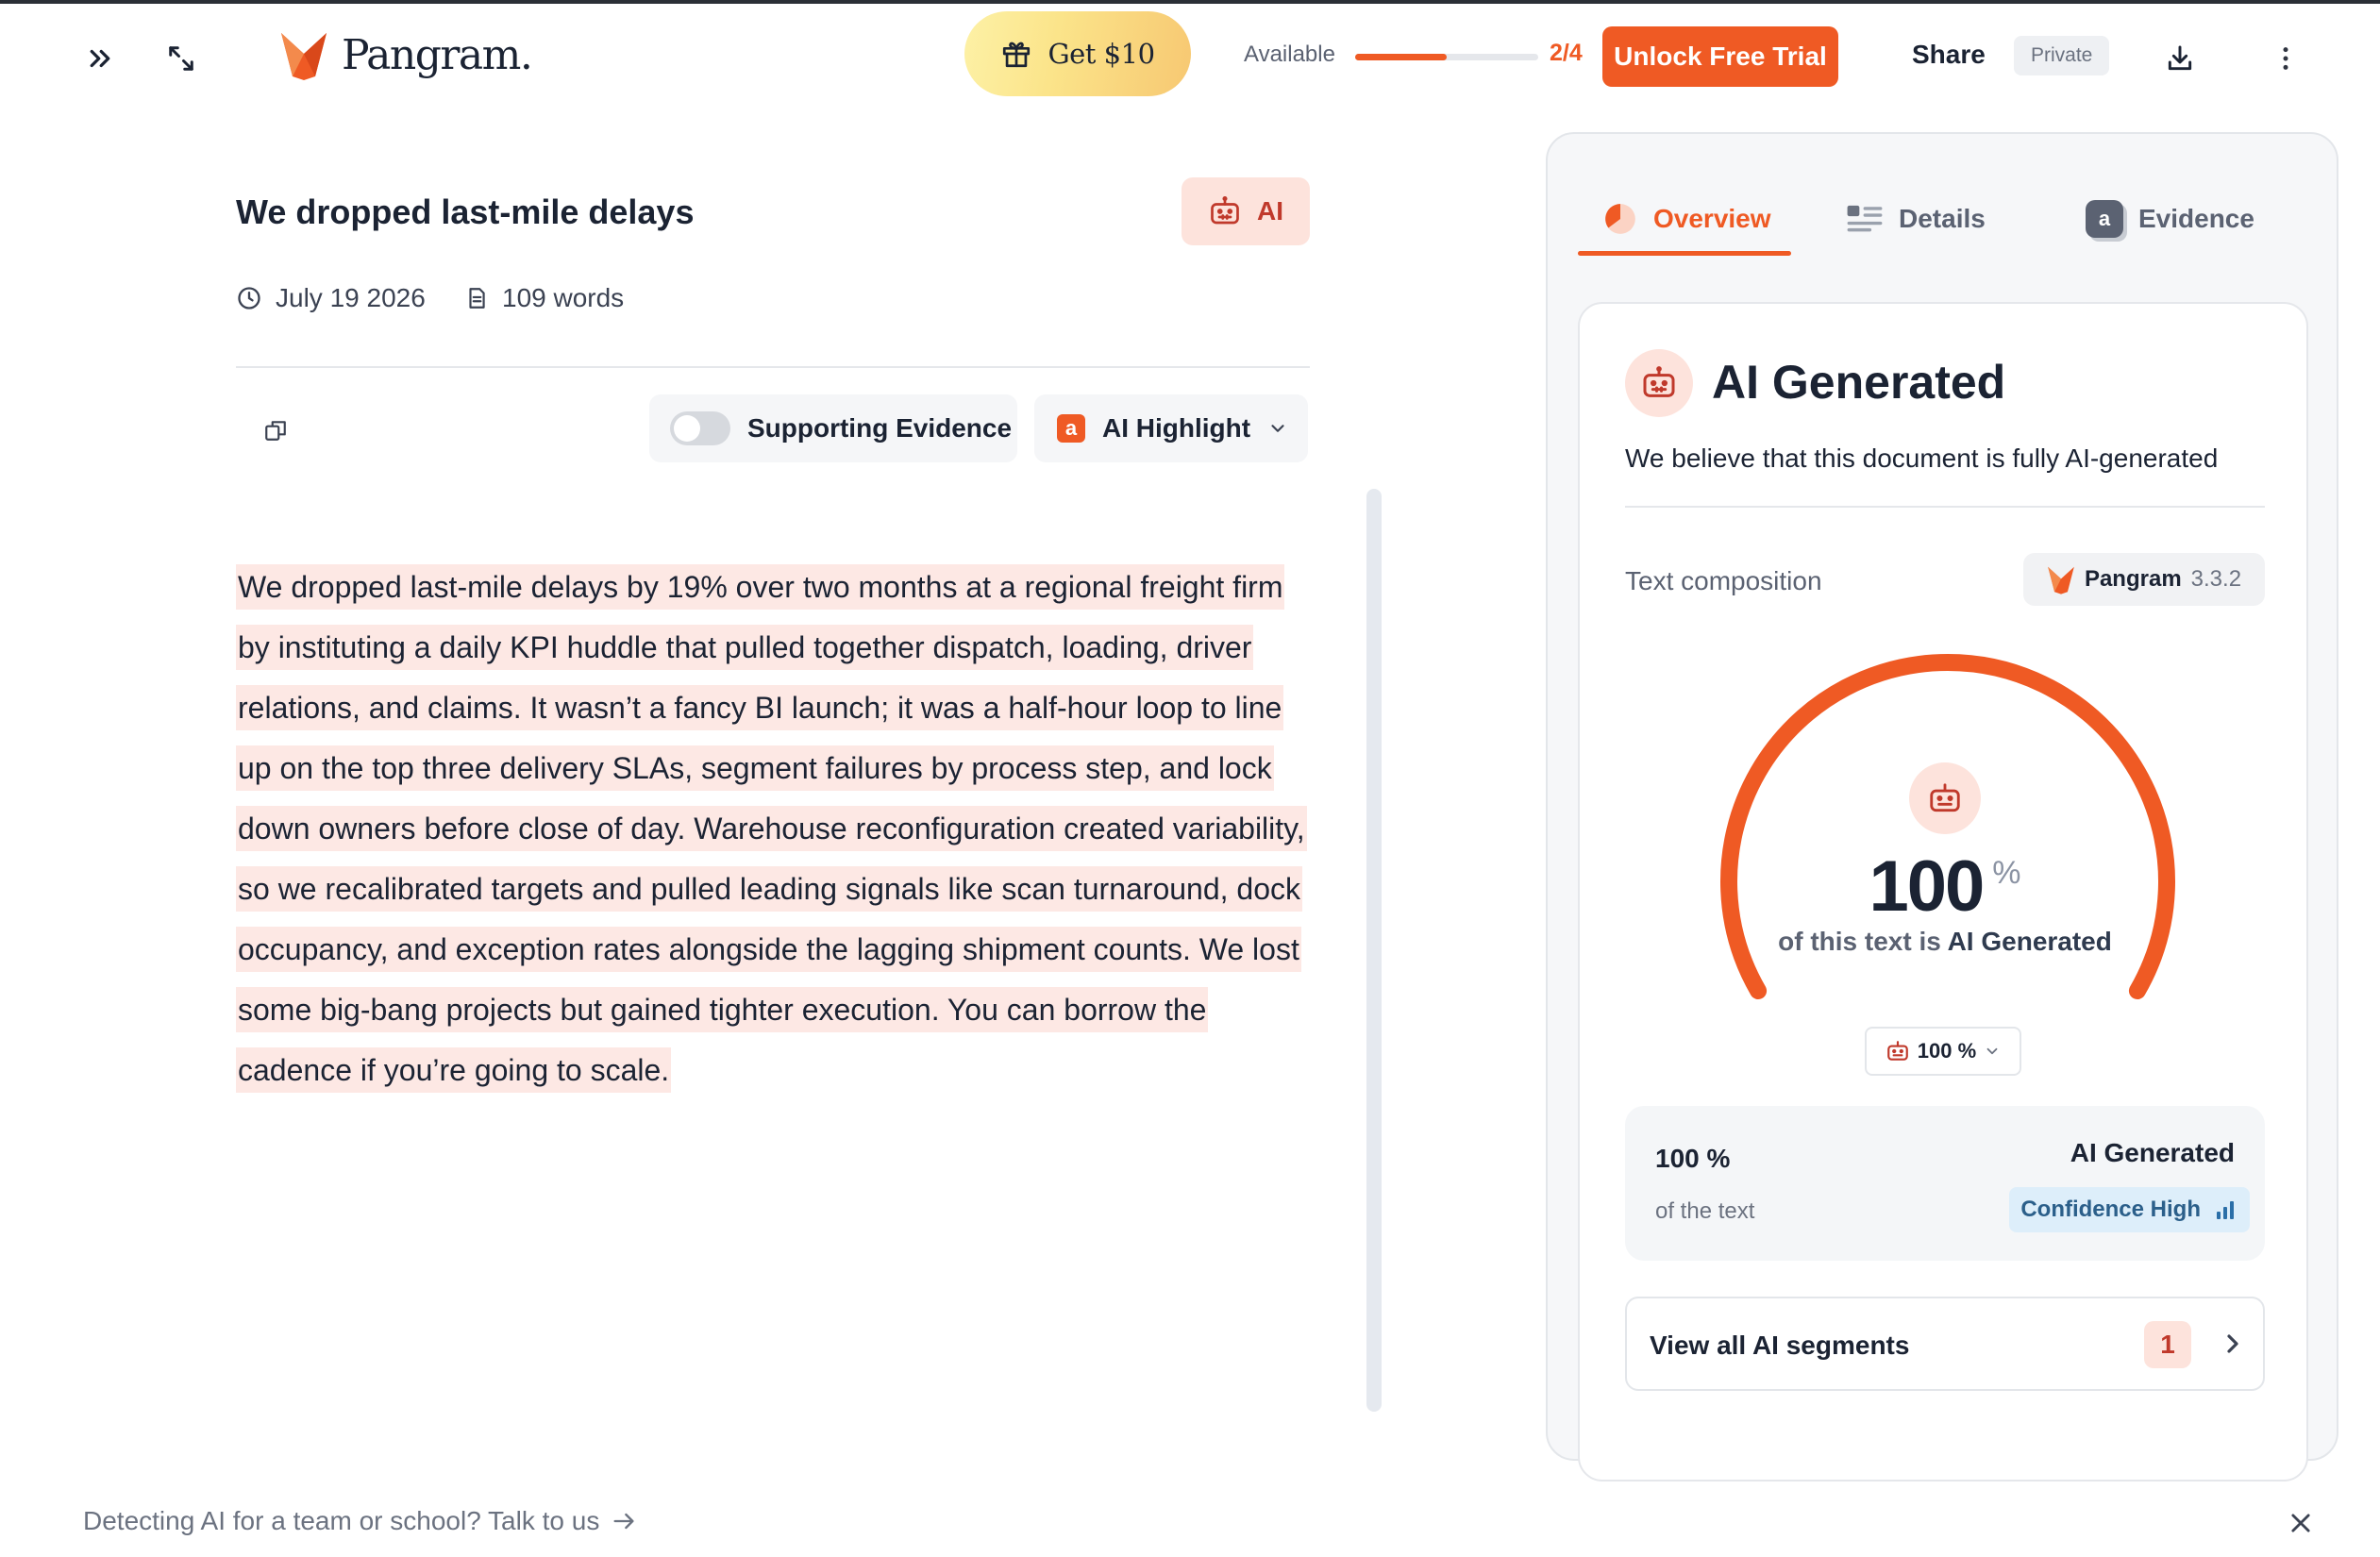 This screenshot has height=1557, width=2380. What do you see at coordinates (2110, 1209) in the screenshot?
I see `confidence-label: Confidence High` at bounding box center [2110, 1209].